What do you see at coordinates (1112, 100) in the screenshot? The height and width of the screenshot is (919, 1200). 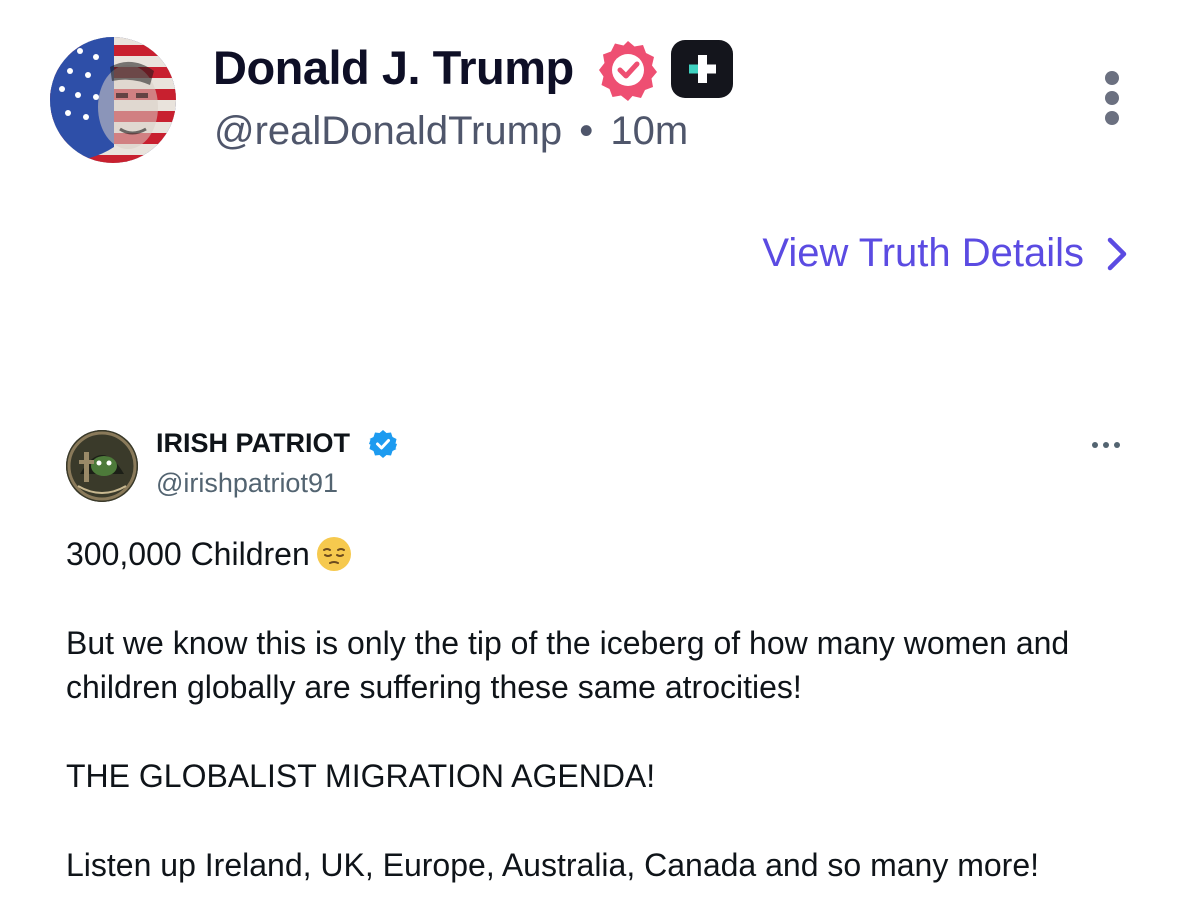 I see `more-vertical-icon` at bounding box center [1112, 100].